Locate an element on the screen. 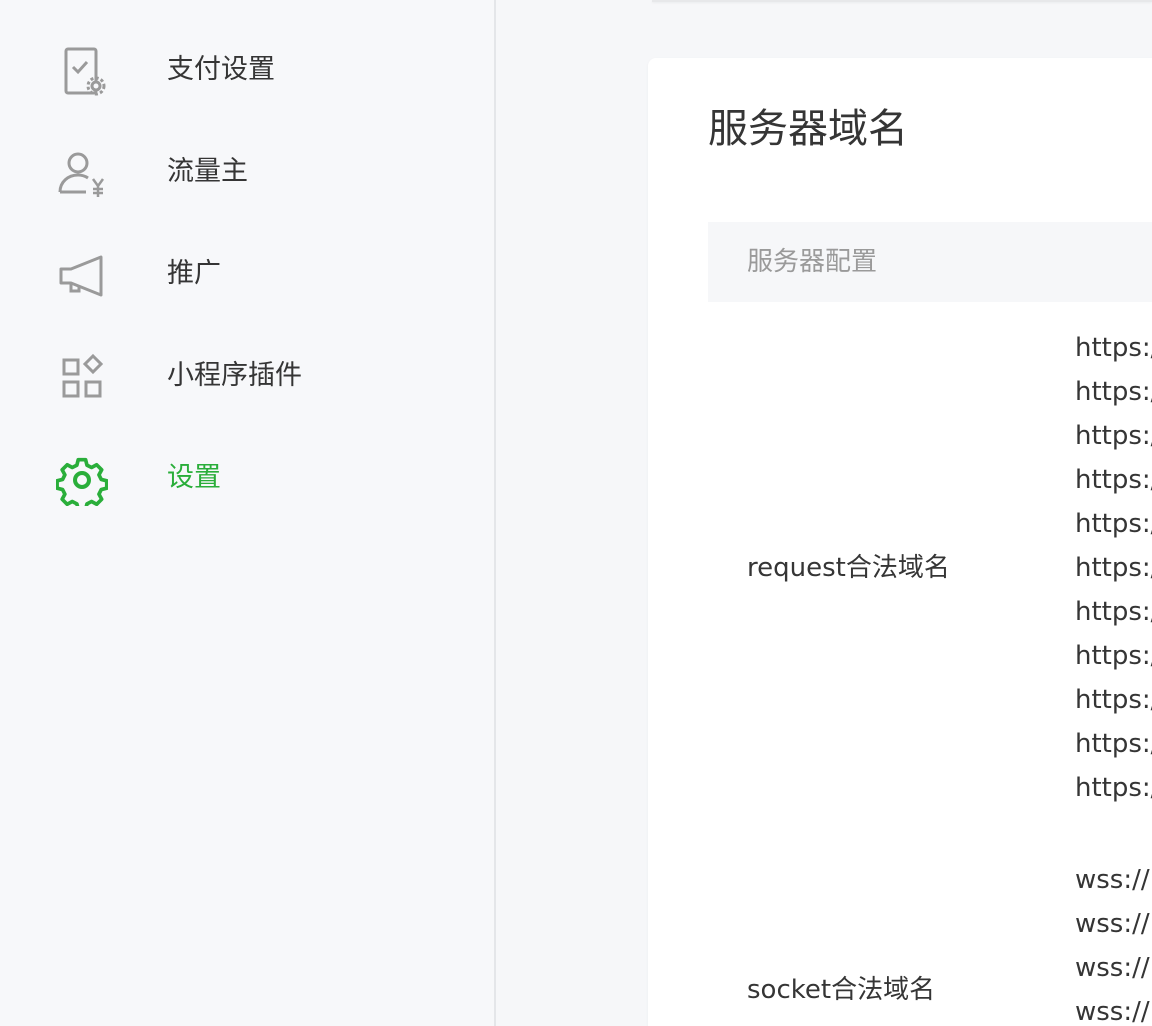  phone-settings-icon is located at coordinates (82, 72).